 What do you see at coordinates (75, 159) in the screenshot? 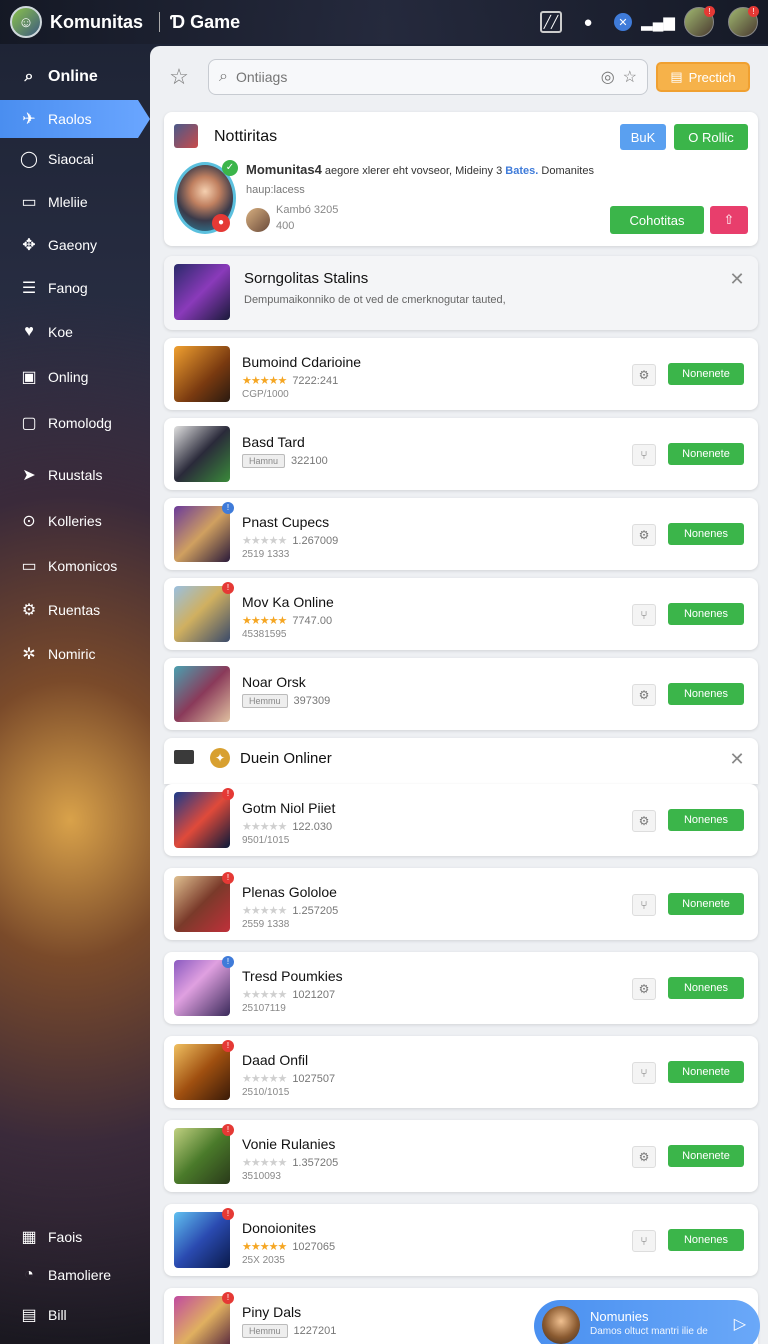
I see `sidebar-item-siaocai: ◯ Siaocai` at bounding box center [75, 159].